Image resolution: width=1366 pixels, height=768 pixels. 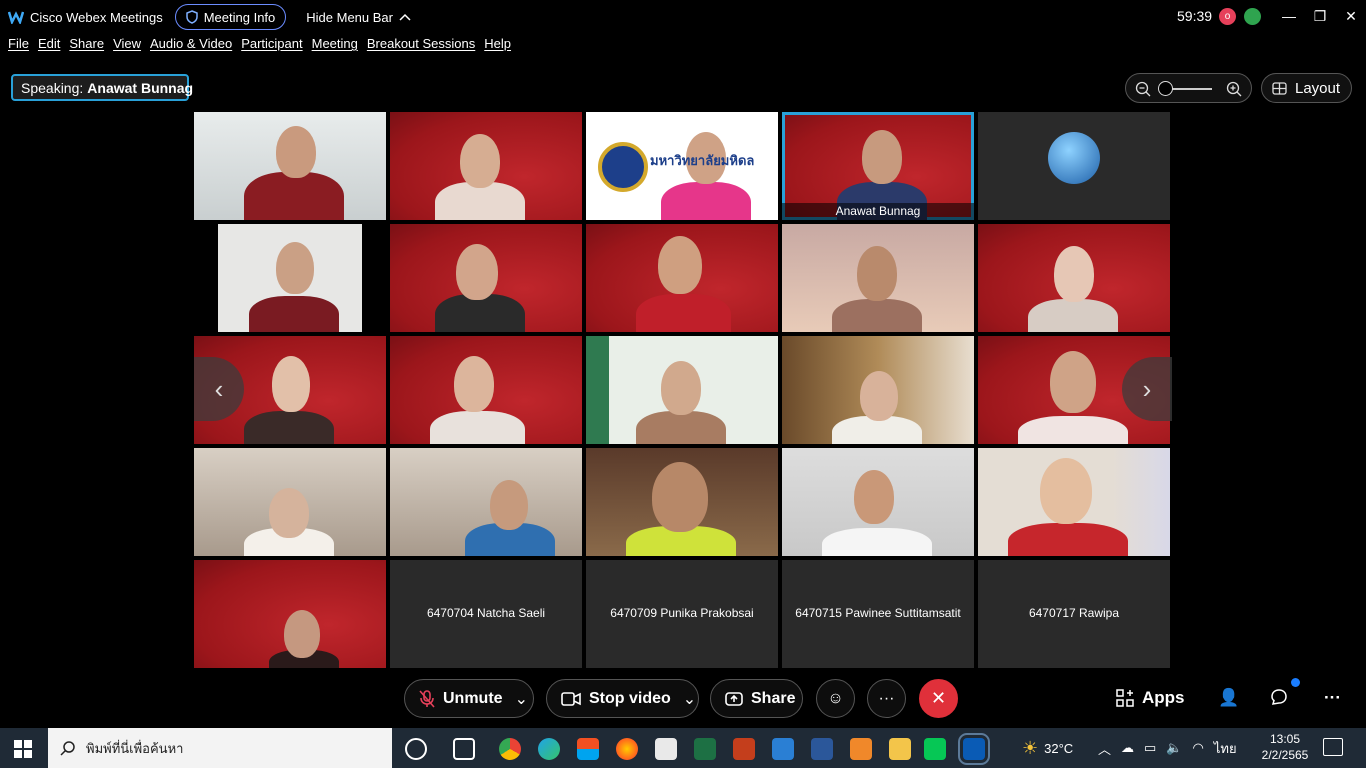 I want to click on recording-indicator: o, so click(x=1227, y=16).